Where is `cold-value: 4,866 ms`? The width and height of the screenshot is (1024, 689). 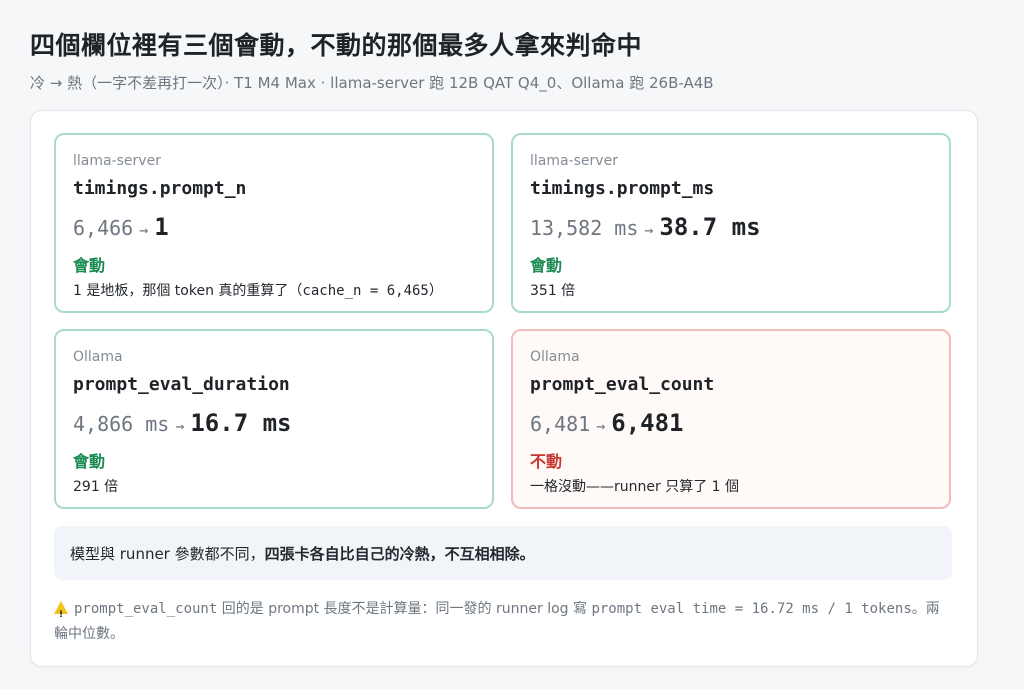
cold-value: 4,866 ms is located at coordinates (121, 424).